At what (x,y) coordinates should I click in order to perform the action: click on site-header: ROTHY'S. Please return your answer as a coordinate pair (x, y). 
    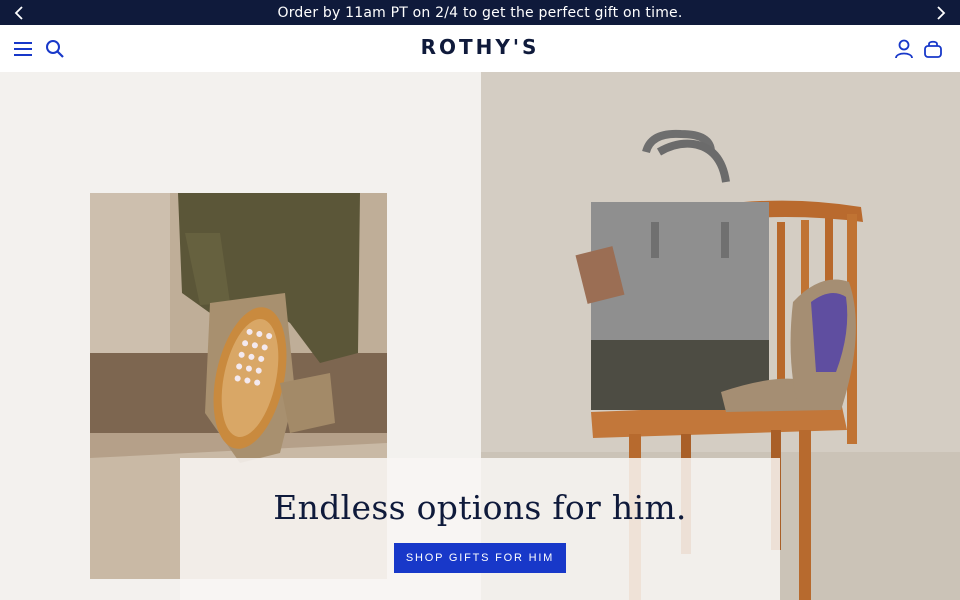
    Looking at the image, I should click on (480, 48).